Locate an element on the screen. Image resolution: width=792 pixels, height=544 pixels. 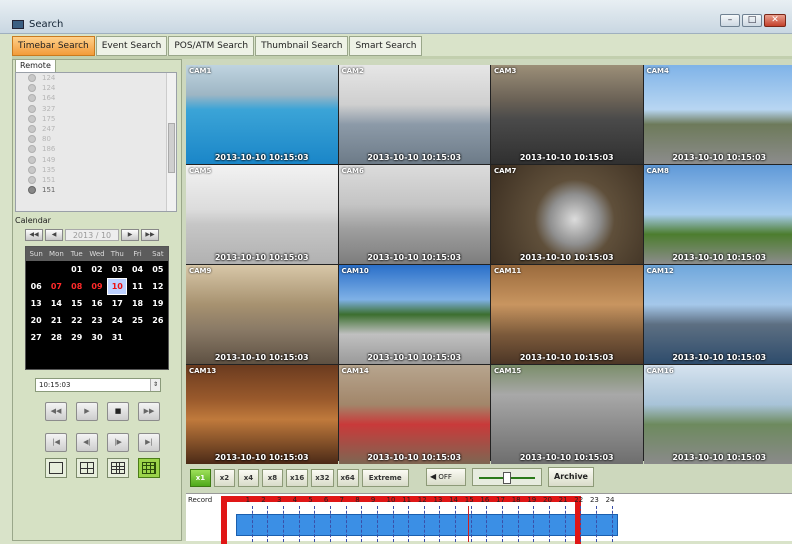
go-first-button: |◀ is located at coordinates (56, 442).